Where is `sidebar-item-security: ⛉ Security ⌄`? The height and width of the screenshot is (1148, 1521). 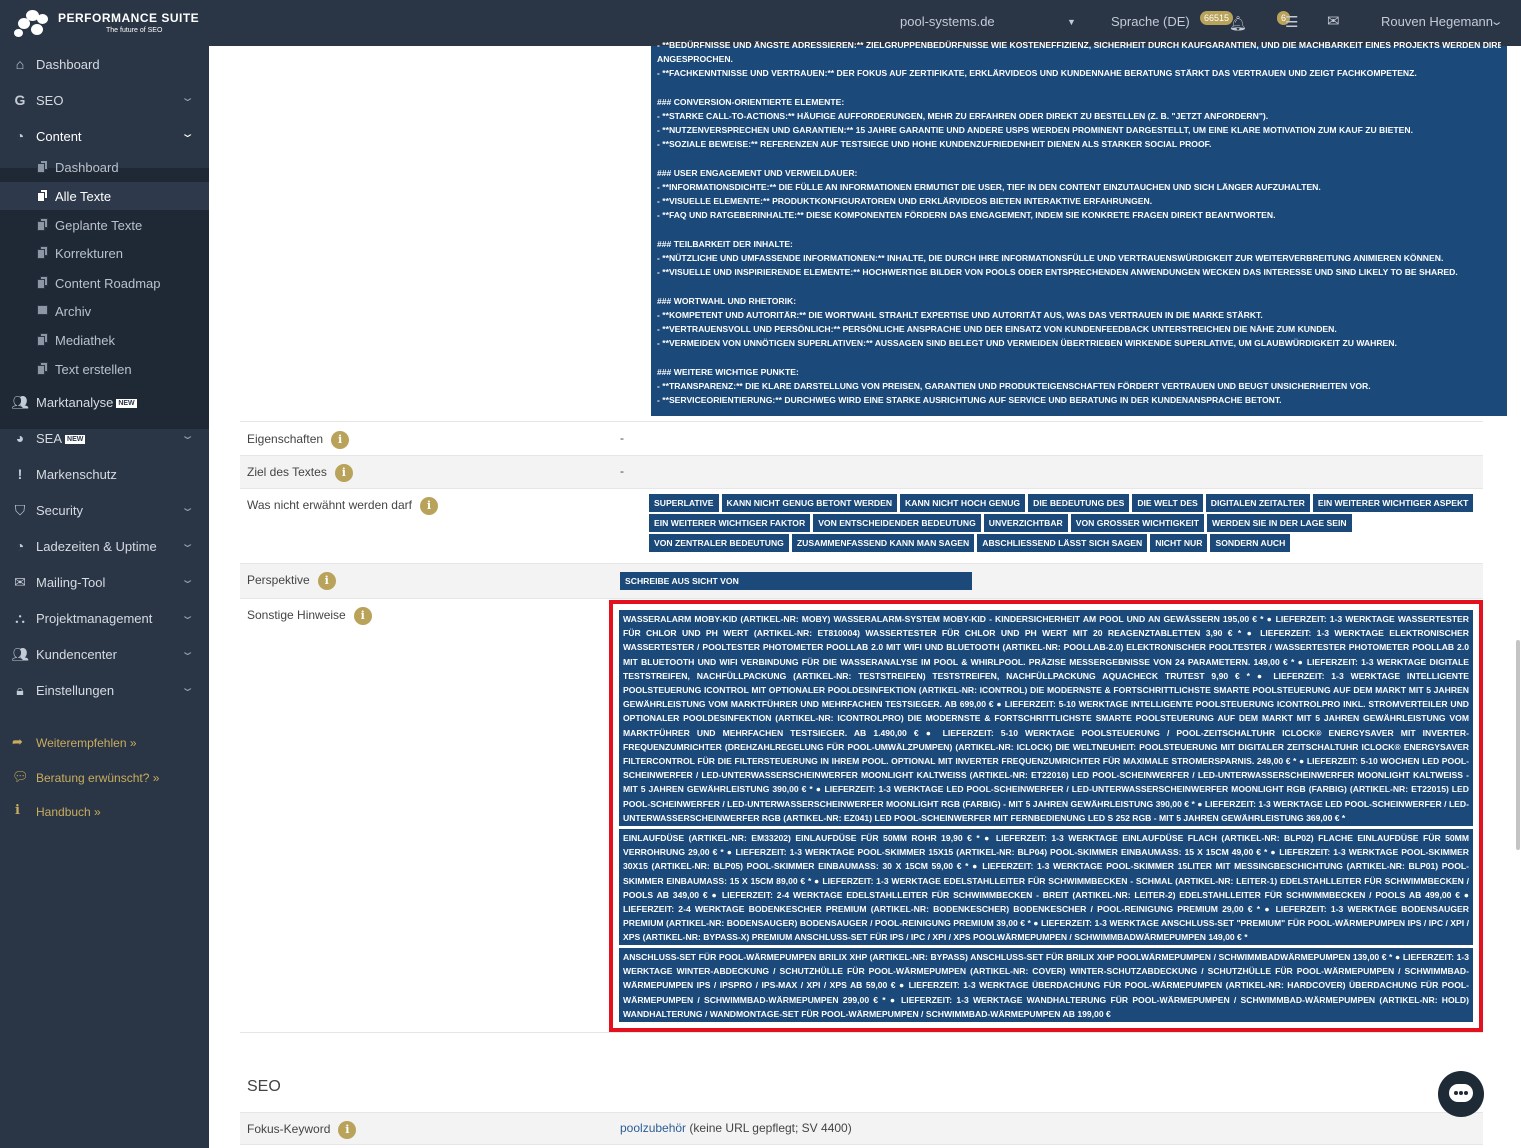 sidebar-item-security: ⛉ Security ⌄ is located at coordinates (104, 510).